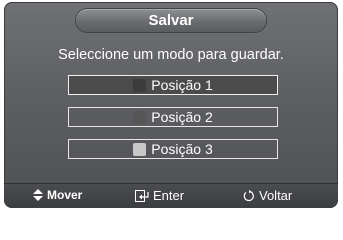 This screenshot has height=240, width=343. I want to click on up-down-arrows-icon, so click(38, 195).